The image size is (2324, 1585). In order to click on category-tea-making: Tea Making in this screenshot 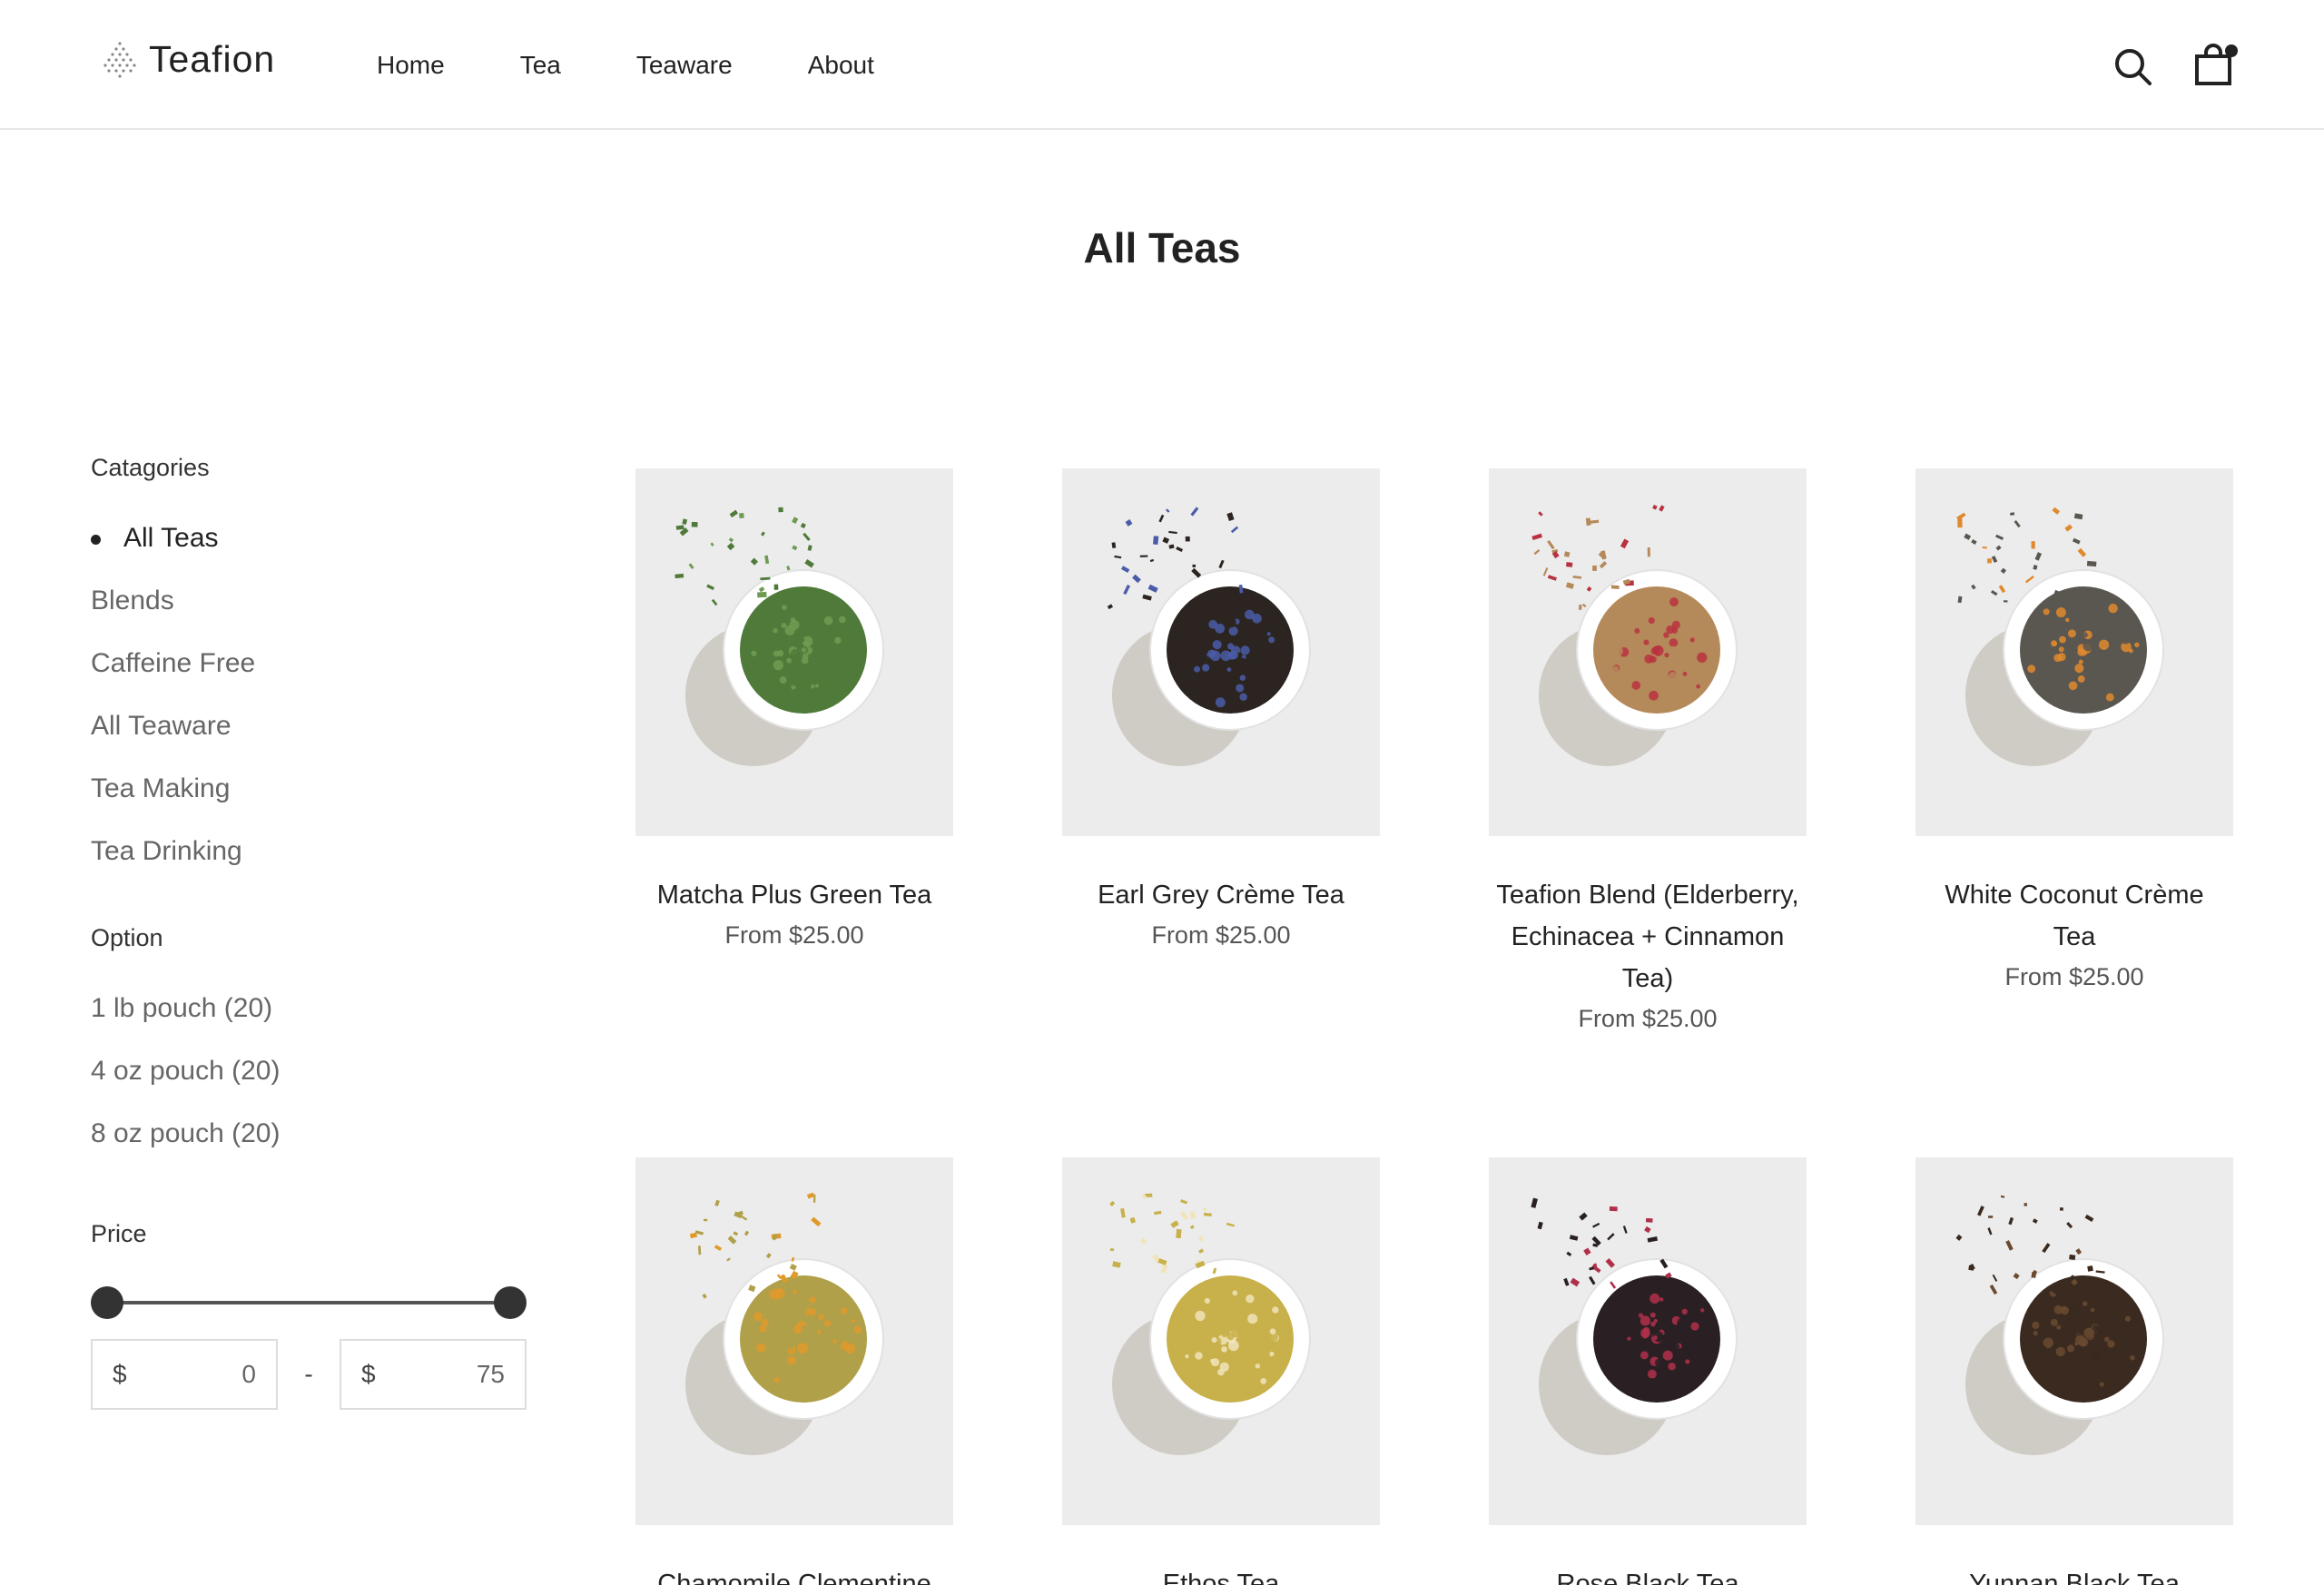, I will do `click(318, 802)`.